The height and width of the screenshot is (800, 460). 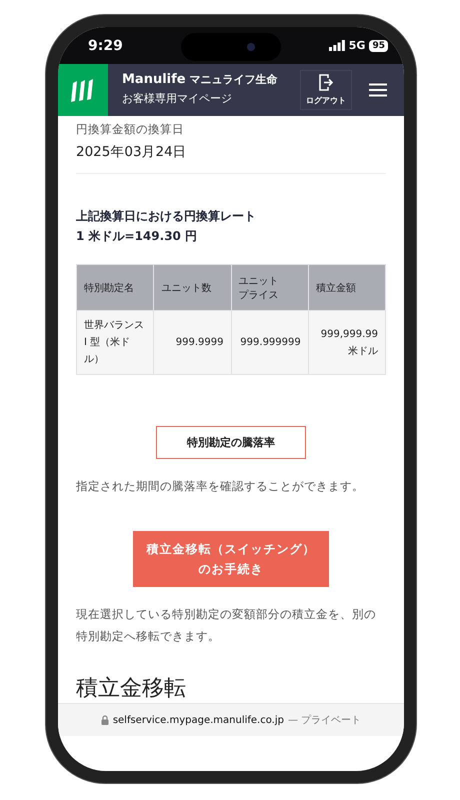 What do you see at coordinates (325, 720) in the screenshot?
I see `browsing-mode-label: — プライベート` at bounding box center [325, 720].